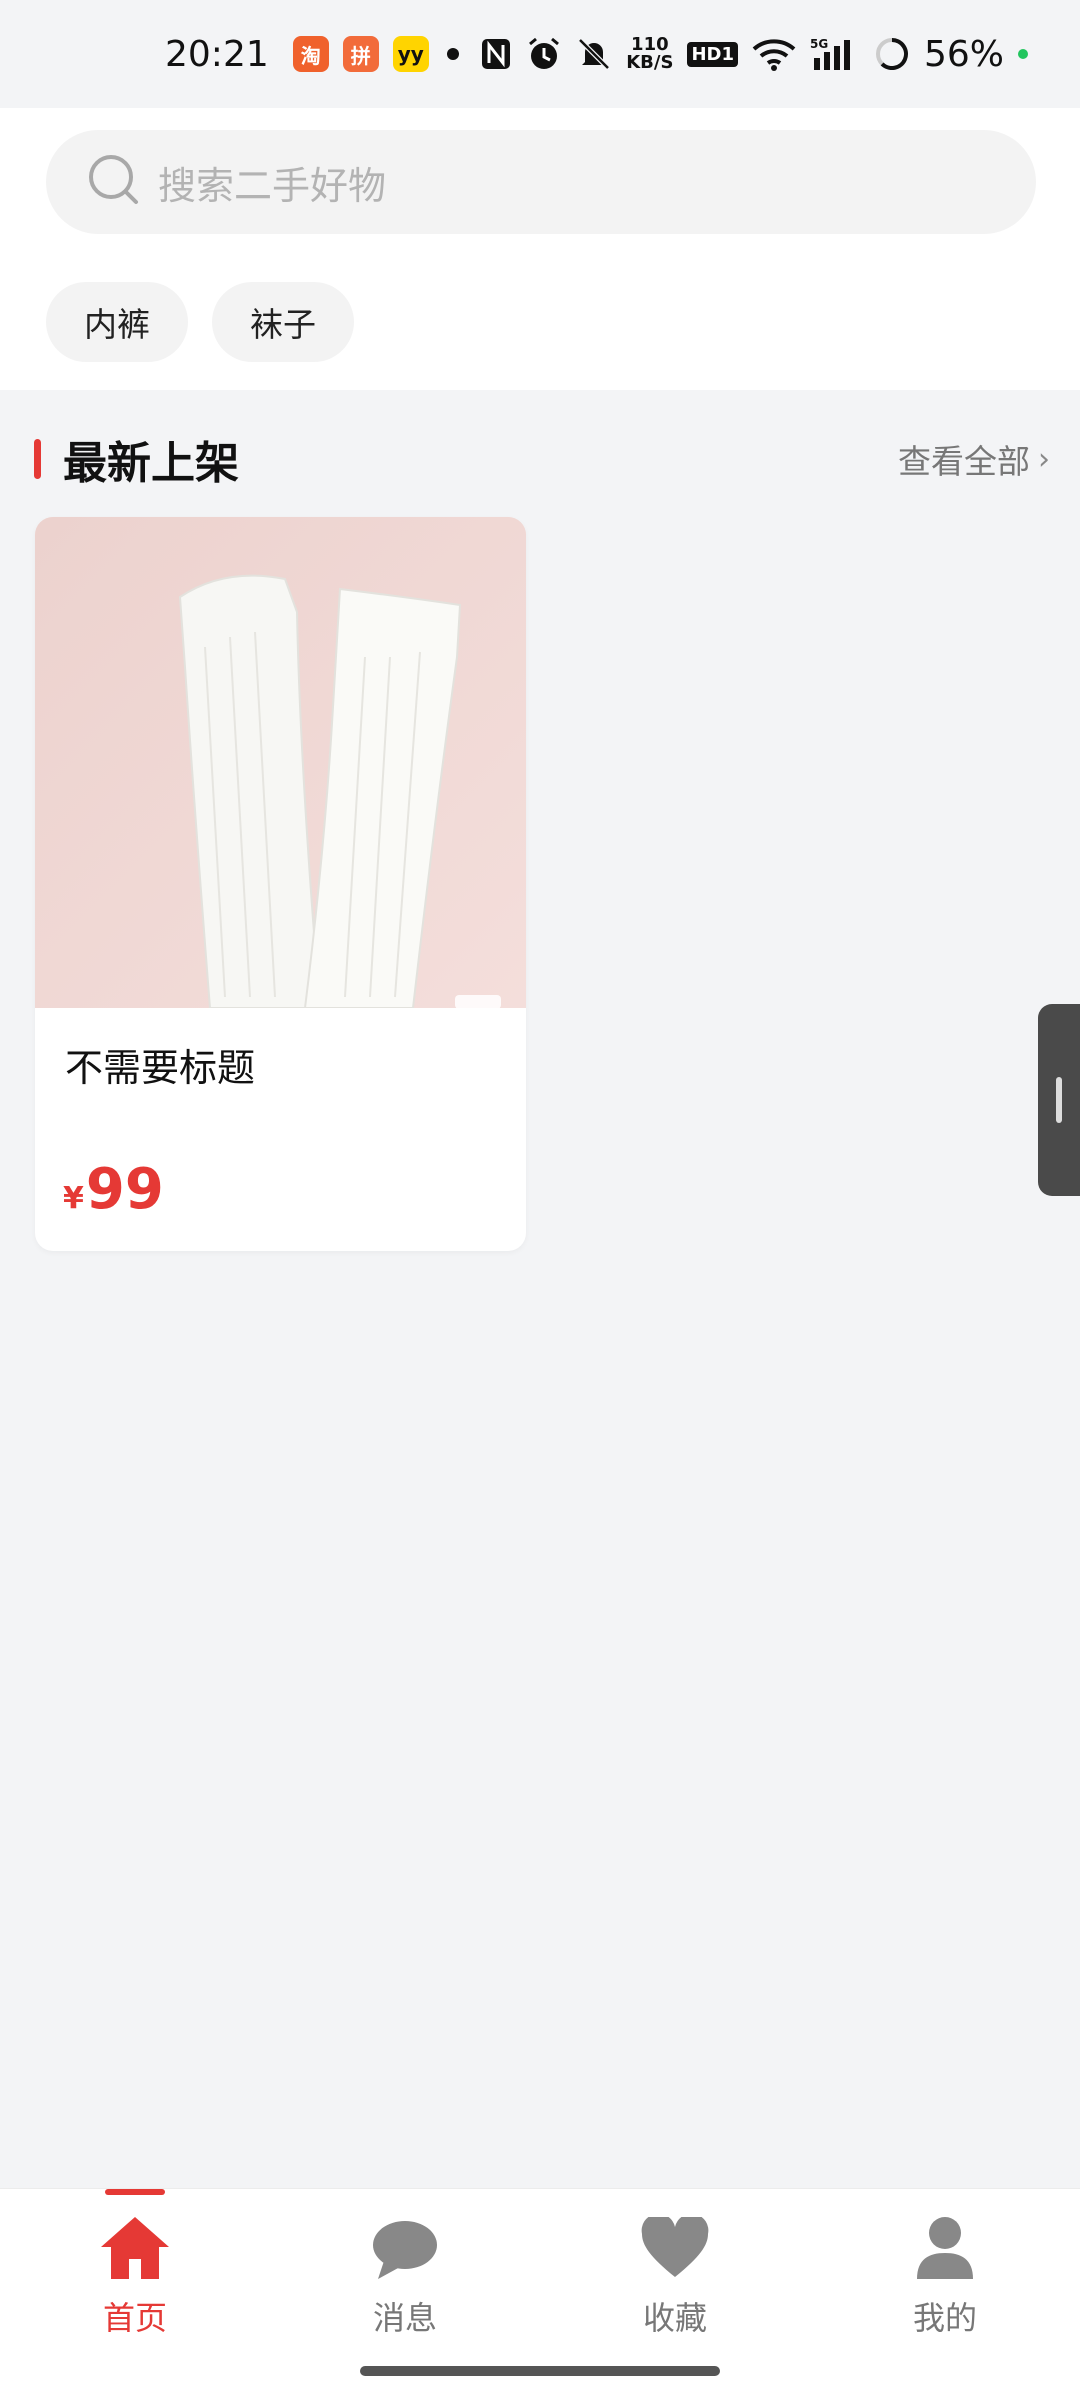  What do you see at coordinates (1044, 459) in the screenshot?
I see `chevron-right-icon: ›` at bounding box center [1044, 459].